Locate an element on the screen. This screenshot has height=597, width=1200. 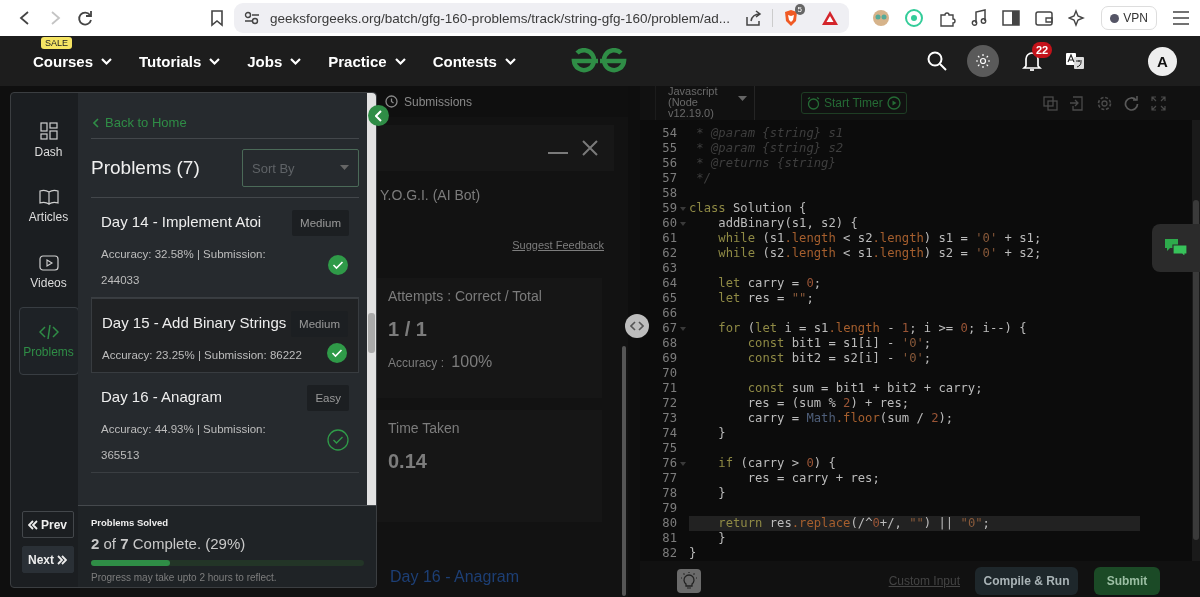
sidebar-item: Articles is located at coordinates (48, 206).